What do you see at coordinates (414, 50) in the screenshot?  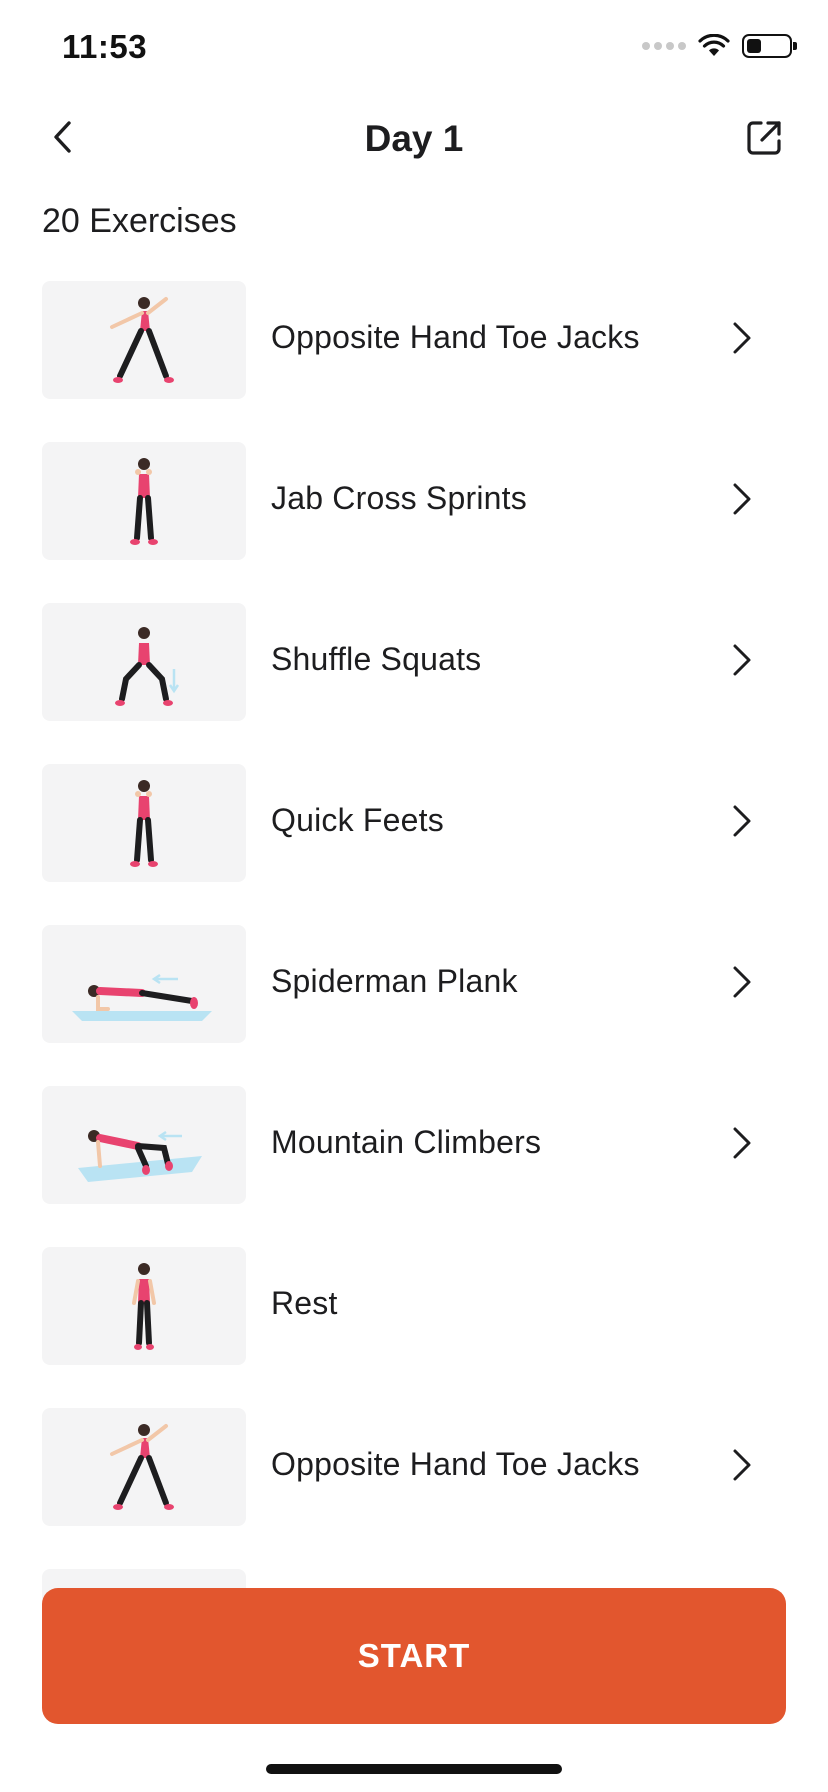 I see `status-bar: 11:53` at bounding box center [414, 50].